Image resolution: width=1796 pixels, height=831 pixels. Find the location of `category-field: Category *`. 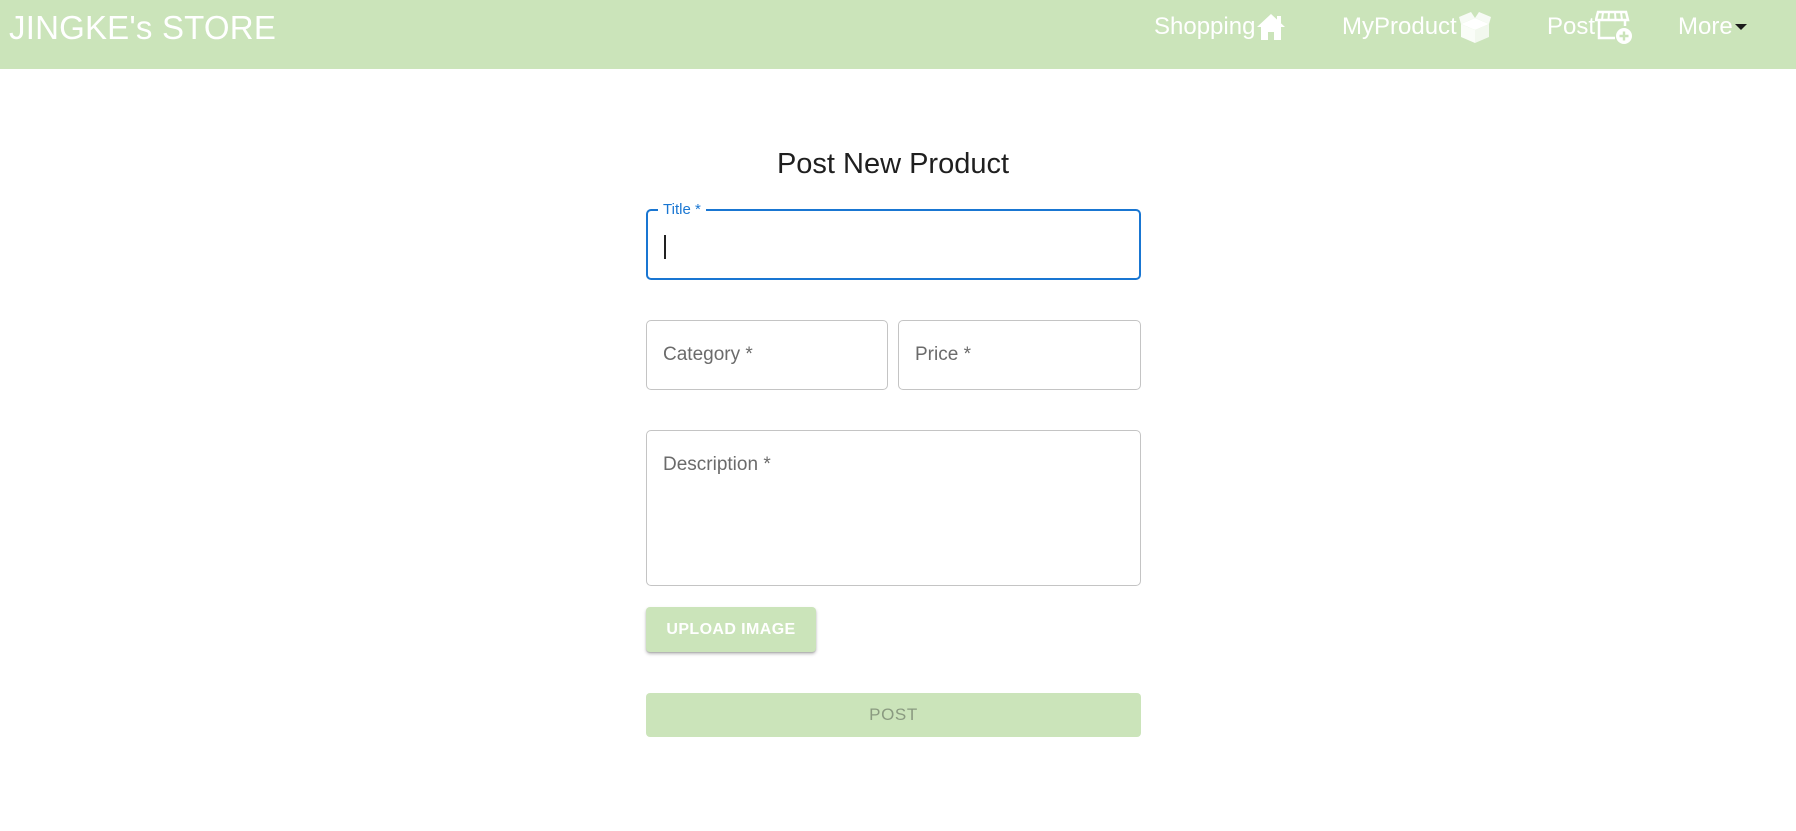

category-field: Category * is located at coordinates (767, 355).